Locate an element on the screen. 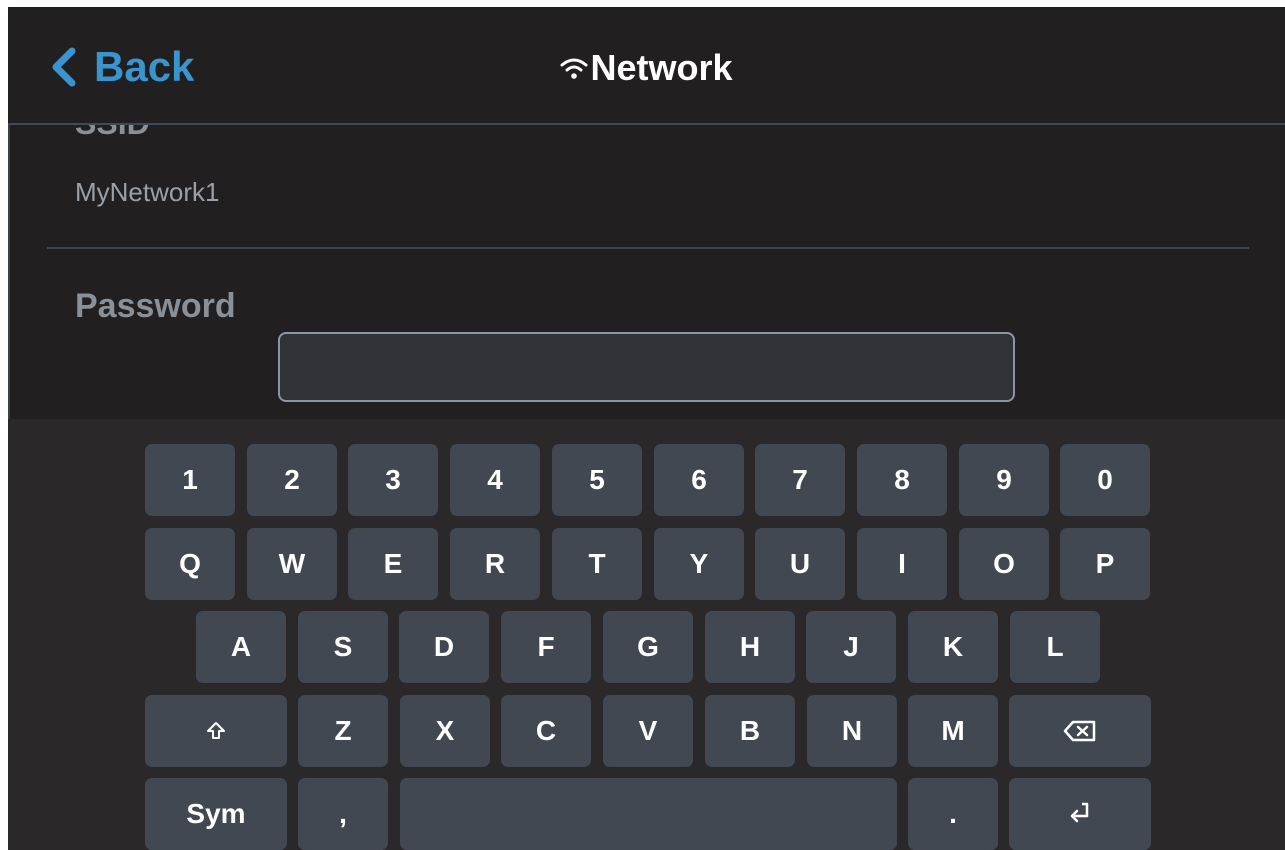  key-3: 3 is located at coordinates (393, 480).